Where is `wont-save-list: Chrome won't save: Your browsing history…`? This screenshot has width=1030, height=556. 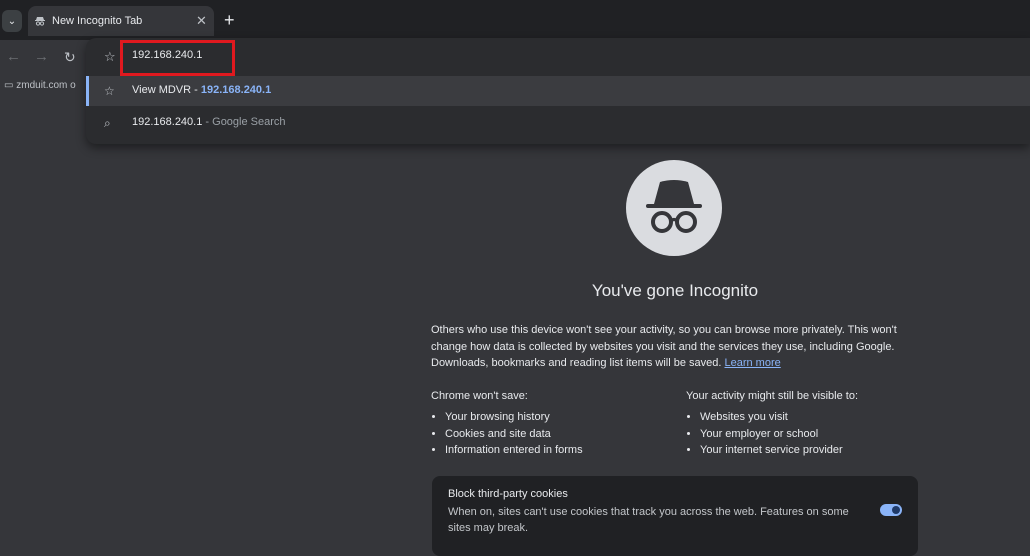
wont-save-list: Chrome won't save: Your browsing history… is located at coordinates (551, 424).